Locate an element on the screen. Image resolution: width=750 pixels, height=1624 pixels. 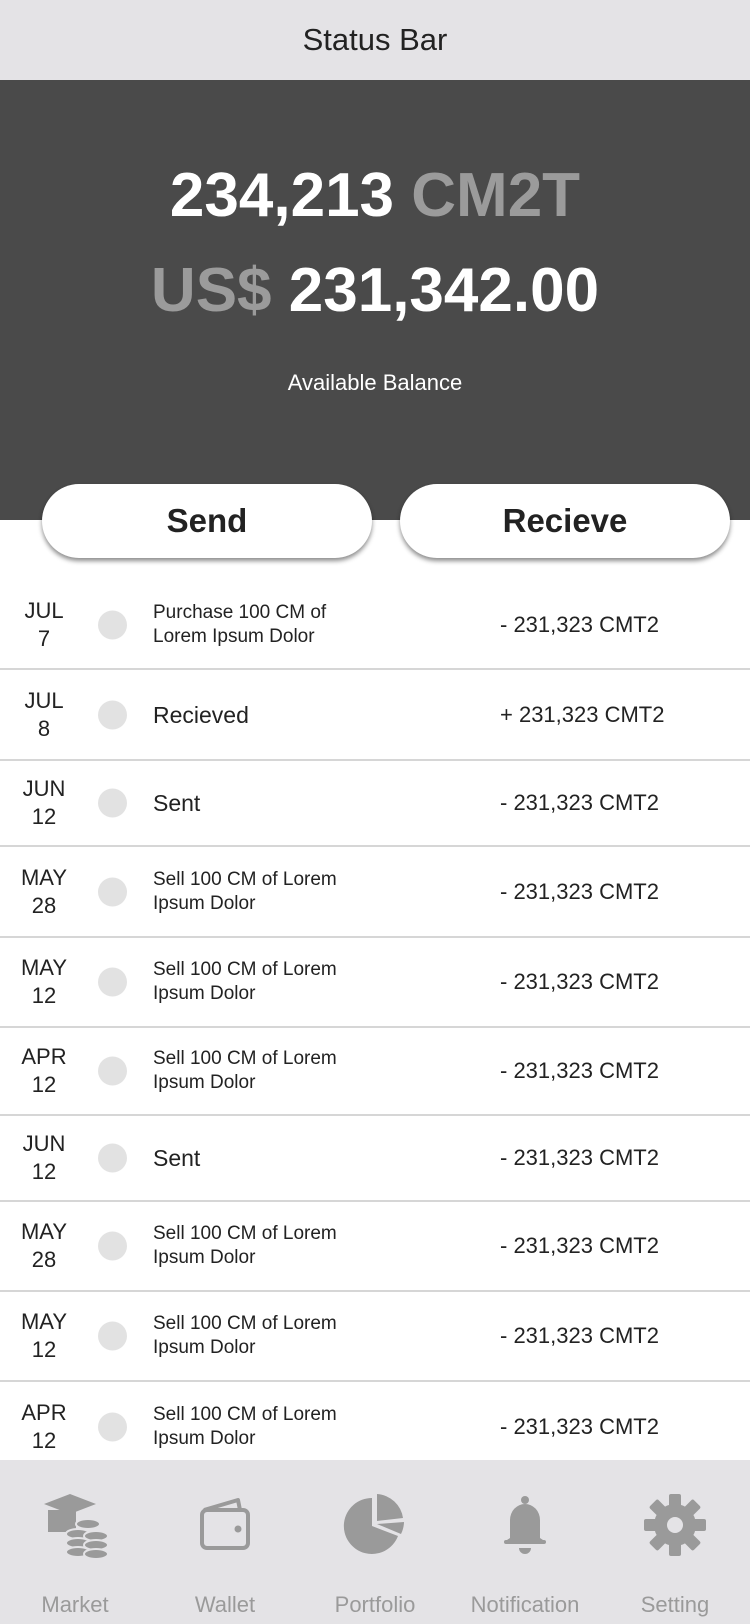
tab-label: Portfolio is located at coordinates (375, 1604).